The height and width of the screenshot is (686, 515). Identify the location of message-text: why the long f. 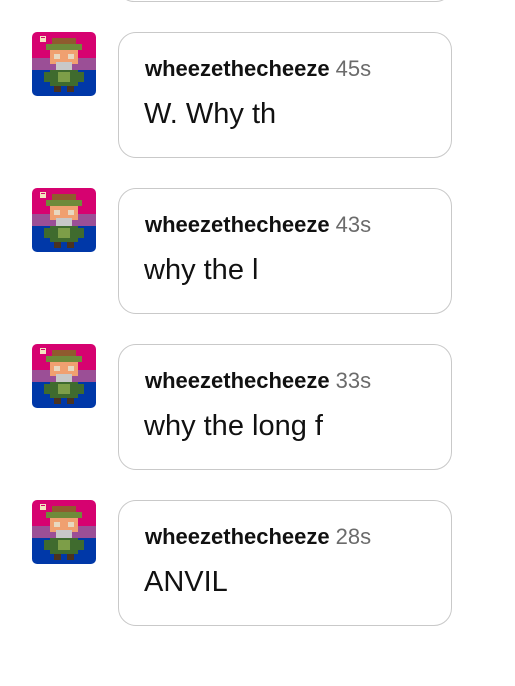
(233, 426).